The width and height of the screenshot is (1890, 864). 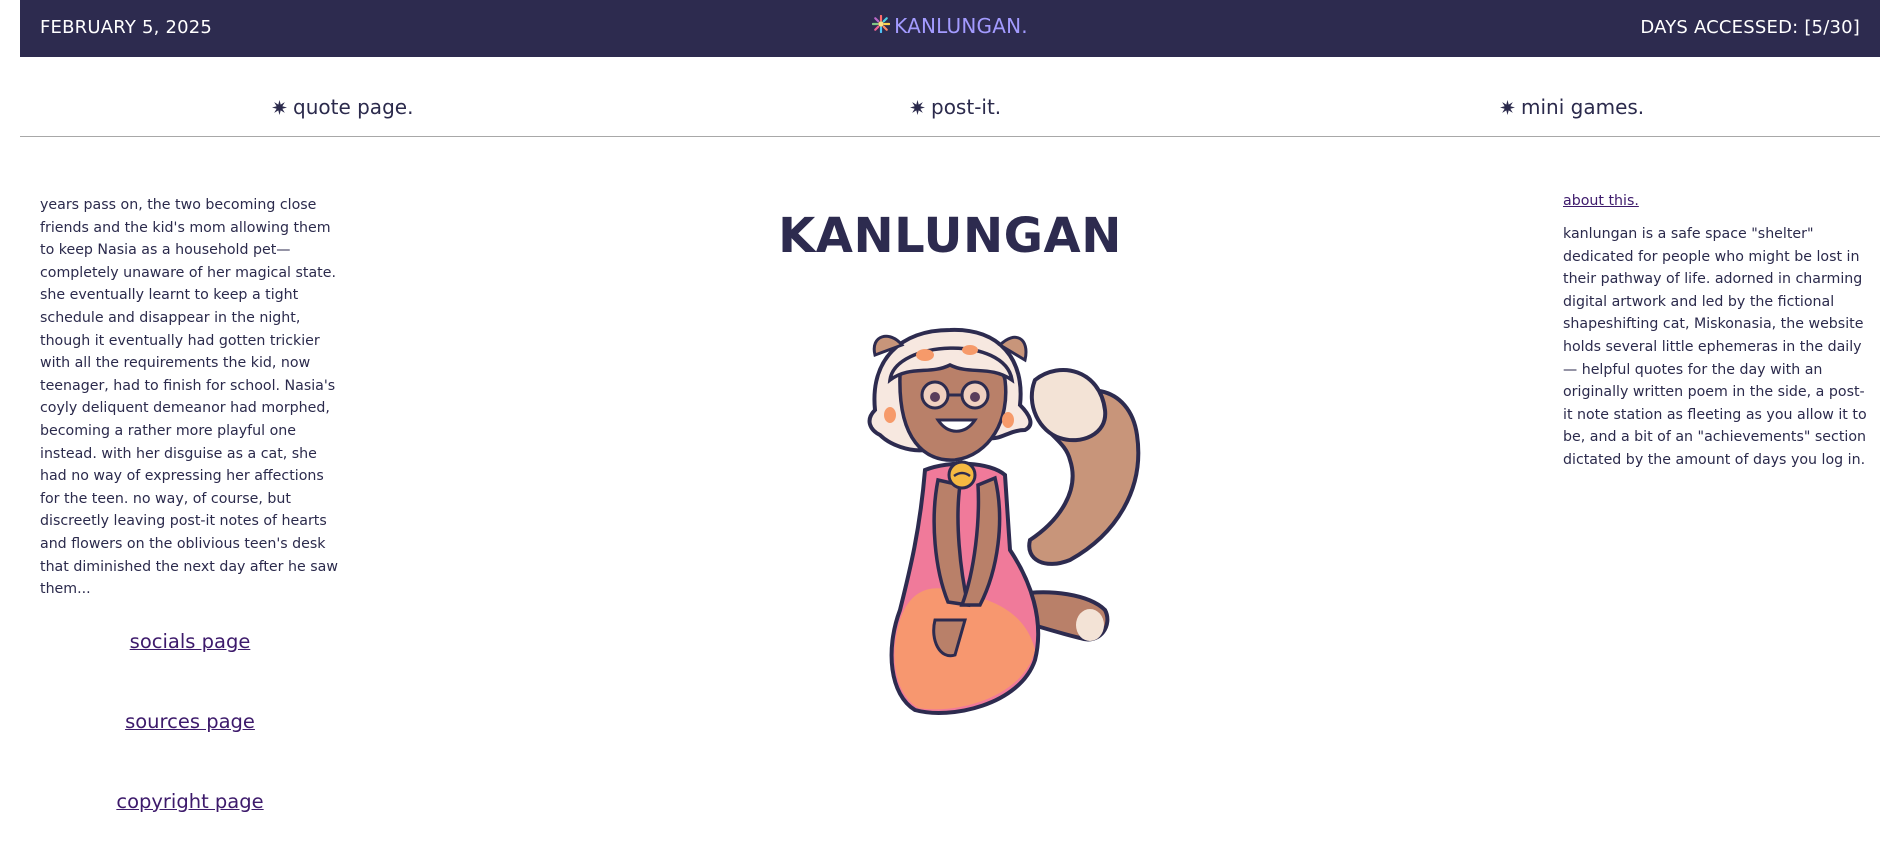 What do you see at coordinates (881, 23) in the screenshot?
I see `sunburst-logo-icon` at bounding box center [881, 23].